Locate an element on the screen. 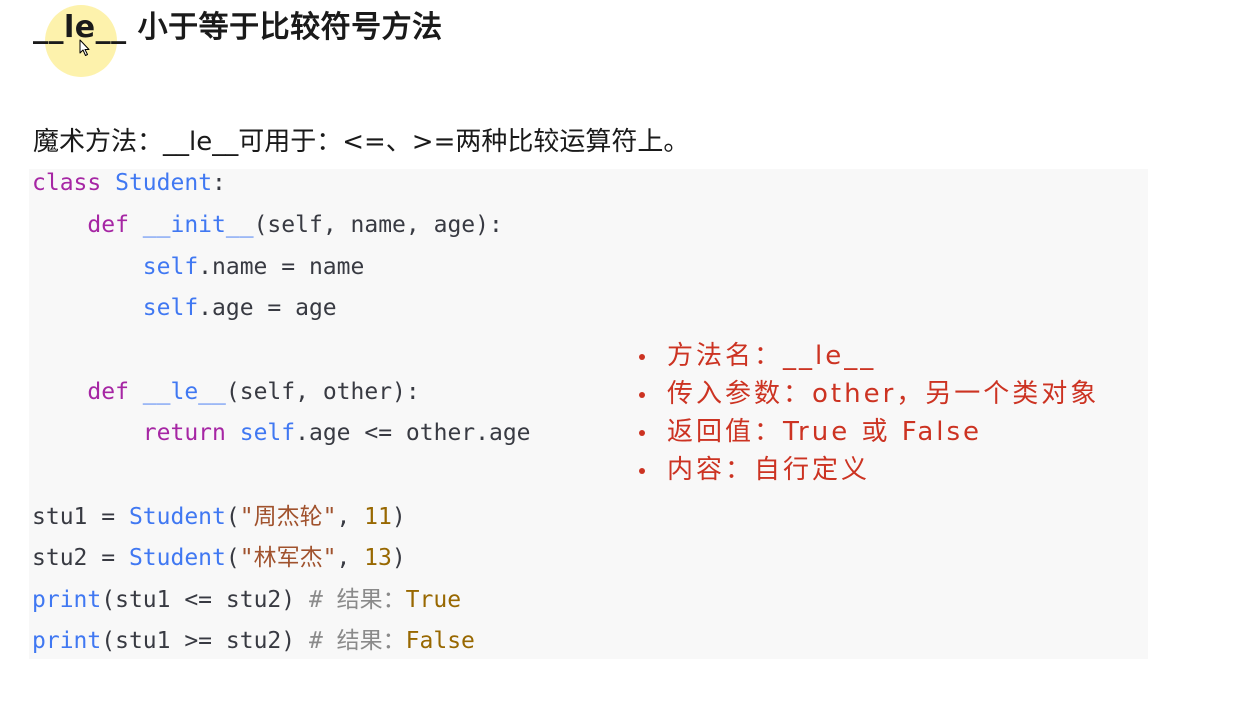 This screenshot has height=701, width=1234. assign-name: .name = name is located at coordinates (281, 267).